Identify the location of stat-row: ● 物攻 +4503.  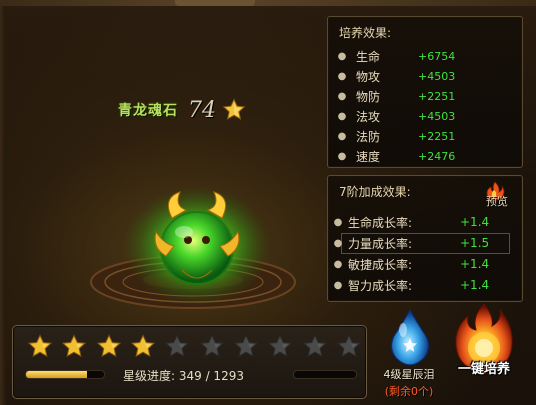
(425, 76).